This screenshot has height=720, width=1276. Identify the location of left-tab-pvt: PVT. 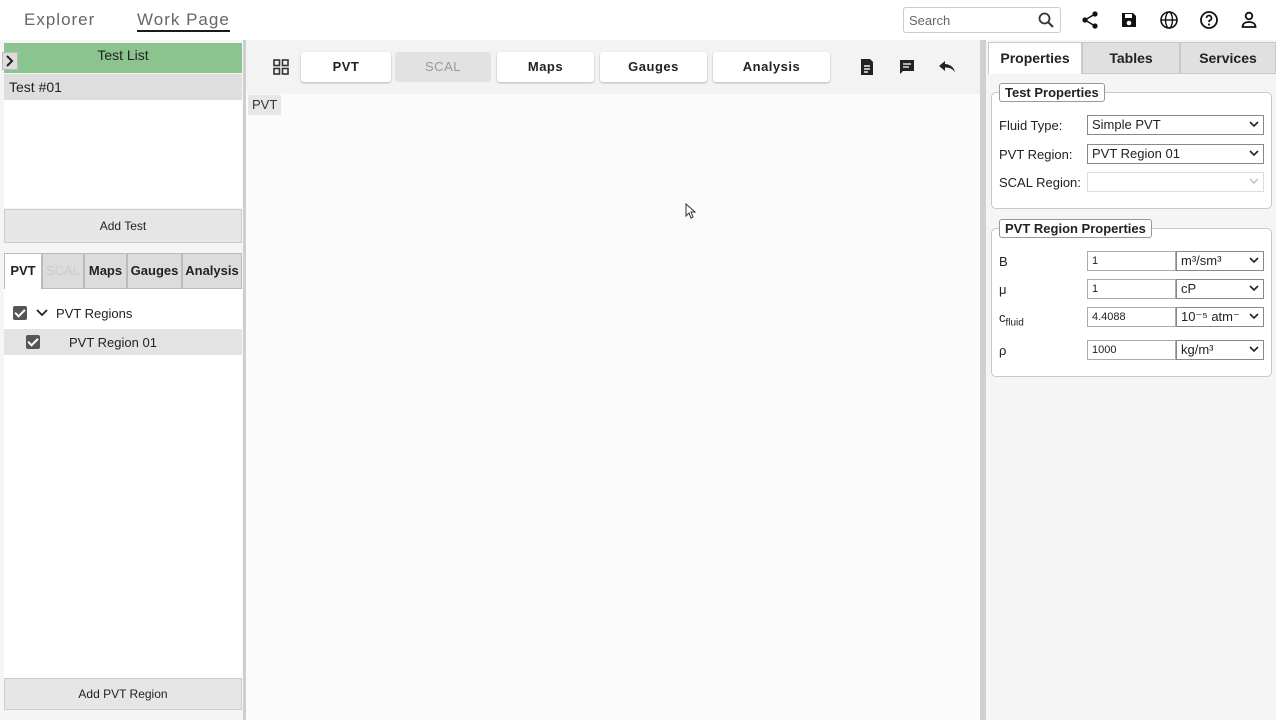
(23, 271).